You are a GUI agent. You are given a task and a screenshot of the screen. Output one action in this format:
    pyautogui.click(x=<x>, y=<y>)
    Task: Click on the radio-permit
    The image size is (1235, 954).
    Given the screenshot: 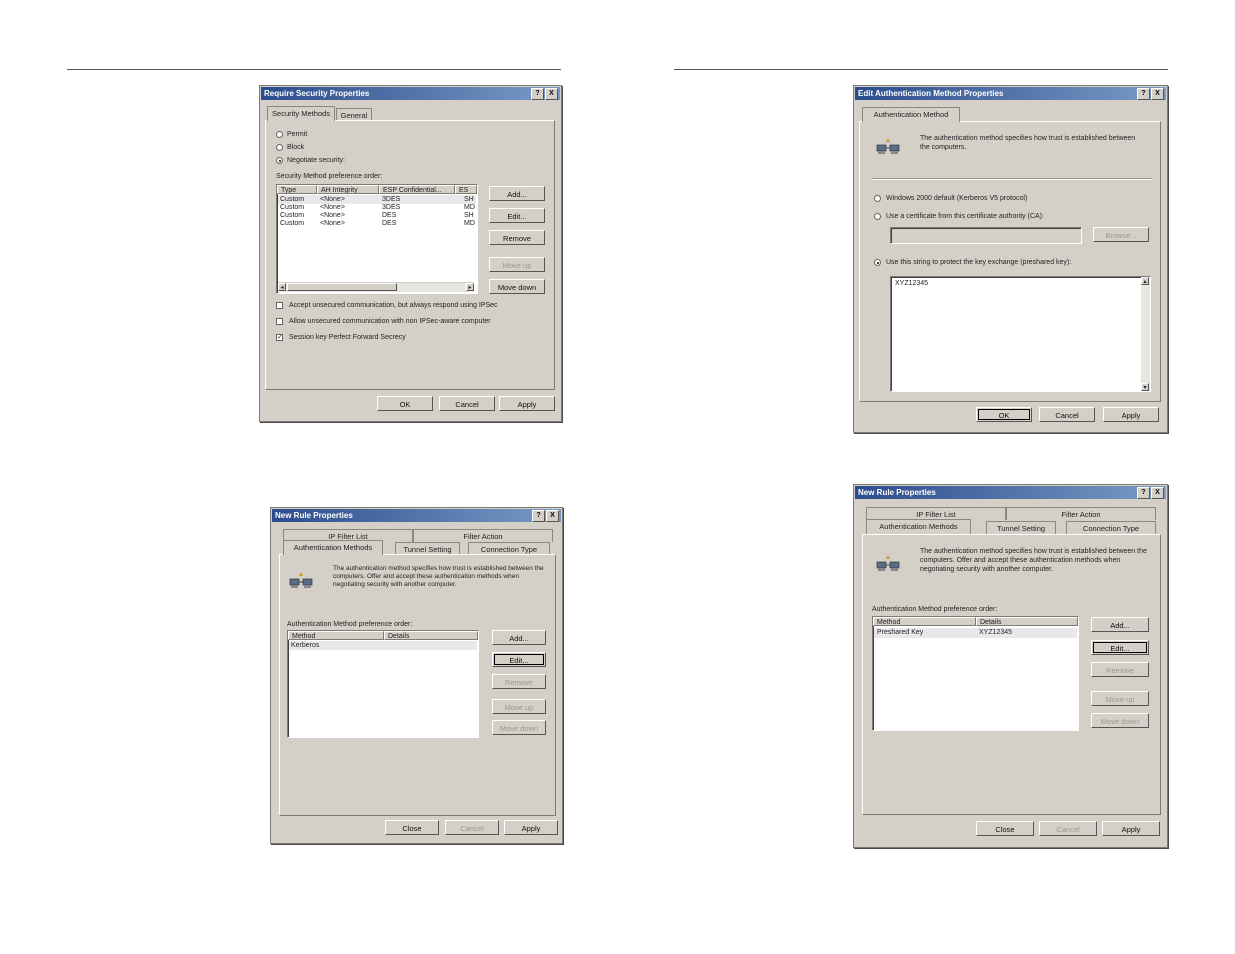 What is the action you would take?
    pyautogui.click(x=279, y=134)
    